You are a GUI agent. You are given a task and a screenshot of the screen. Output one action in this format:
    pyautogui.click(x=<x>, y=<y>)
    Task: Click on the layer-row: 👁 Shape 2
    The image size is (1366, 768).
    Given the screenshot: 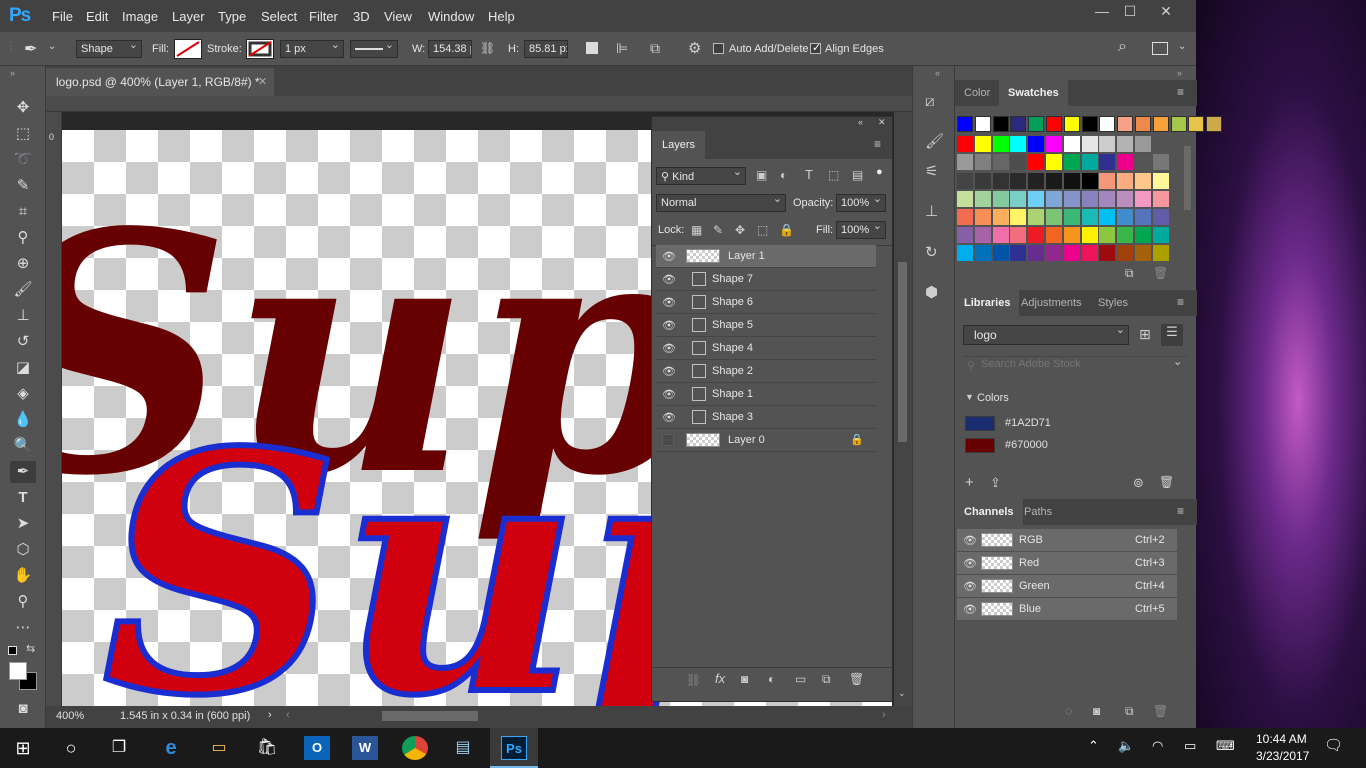 What is the action you would take?
    pyautogui.click(x=766, y=371)
    